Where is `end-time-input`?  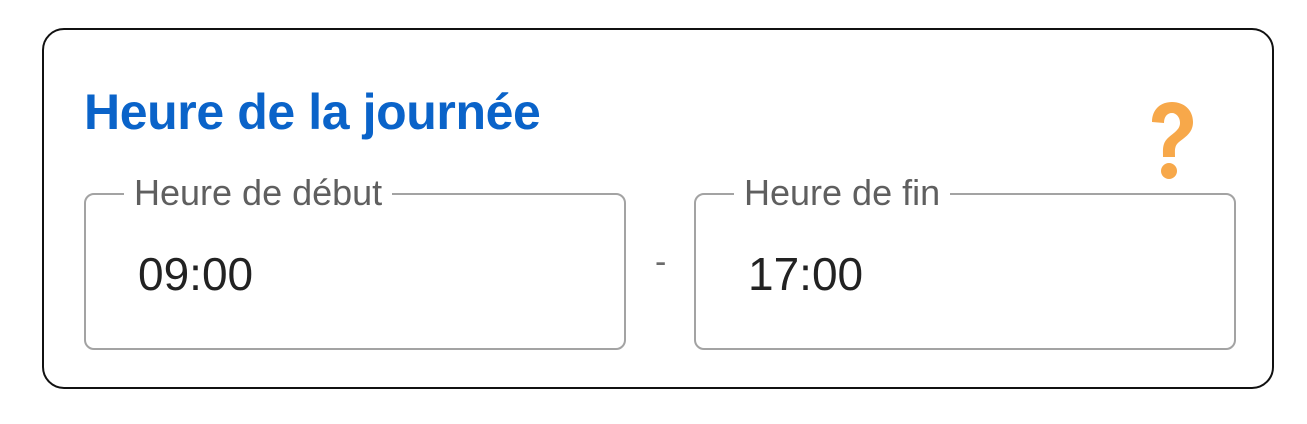
end-time-input is located at coordinates (963, 274).